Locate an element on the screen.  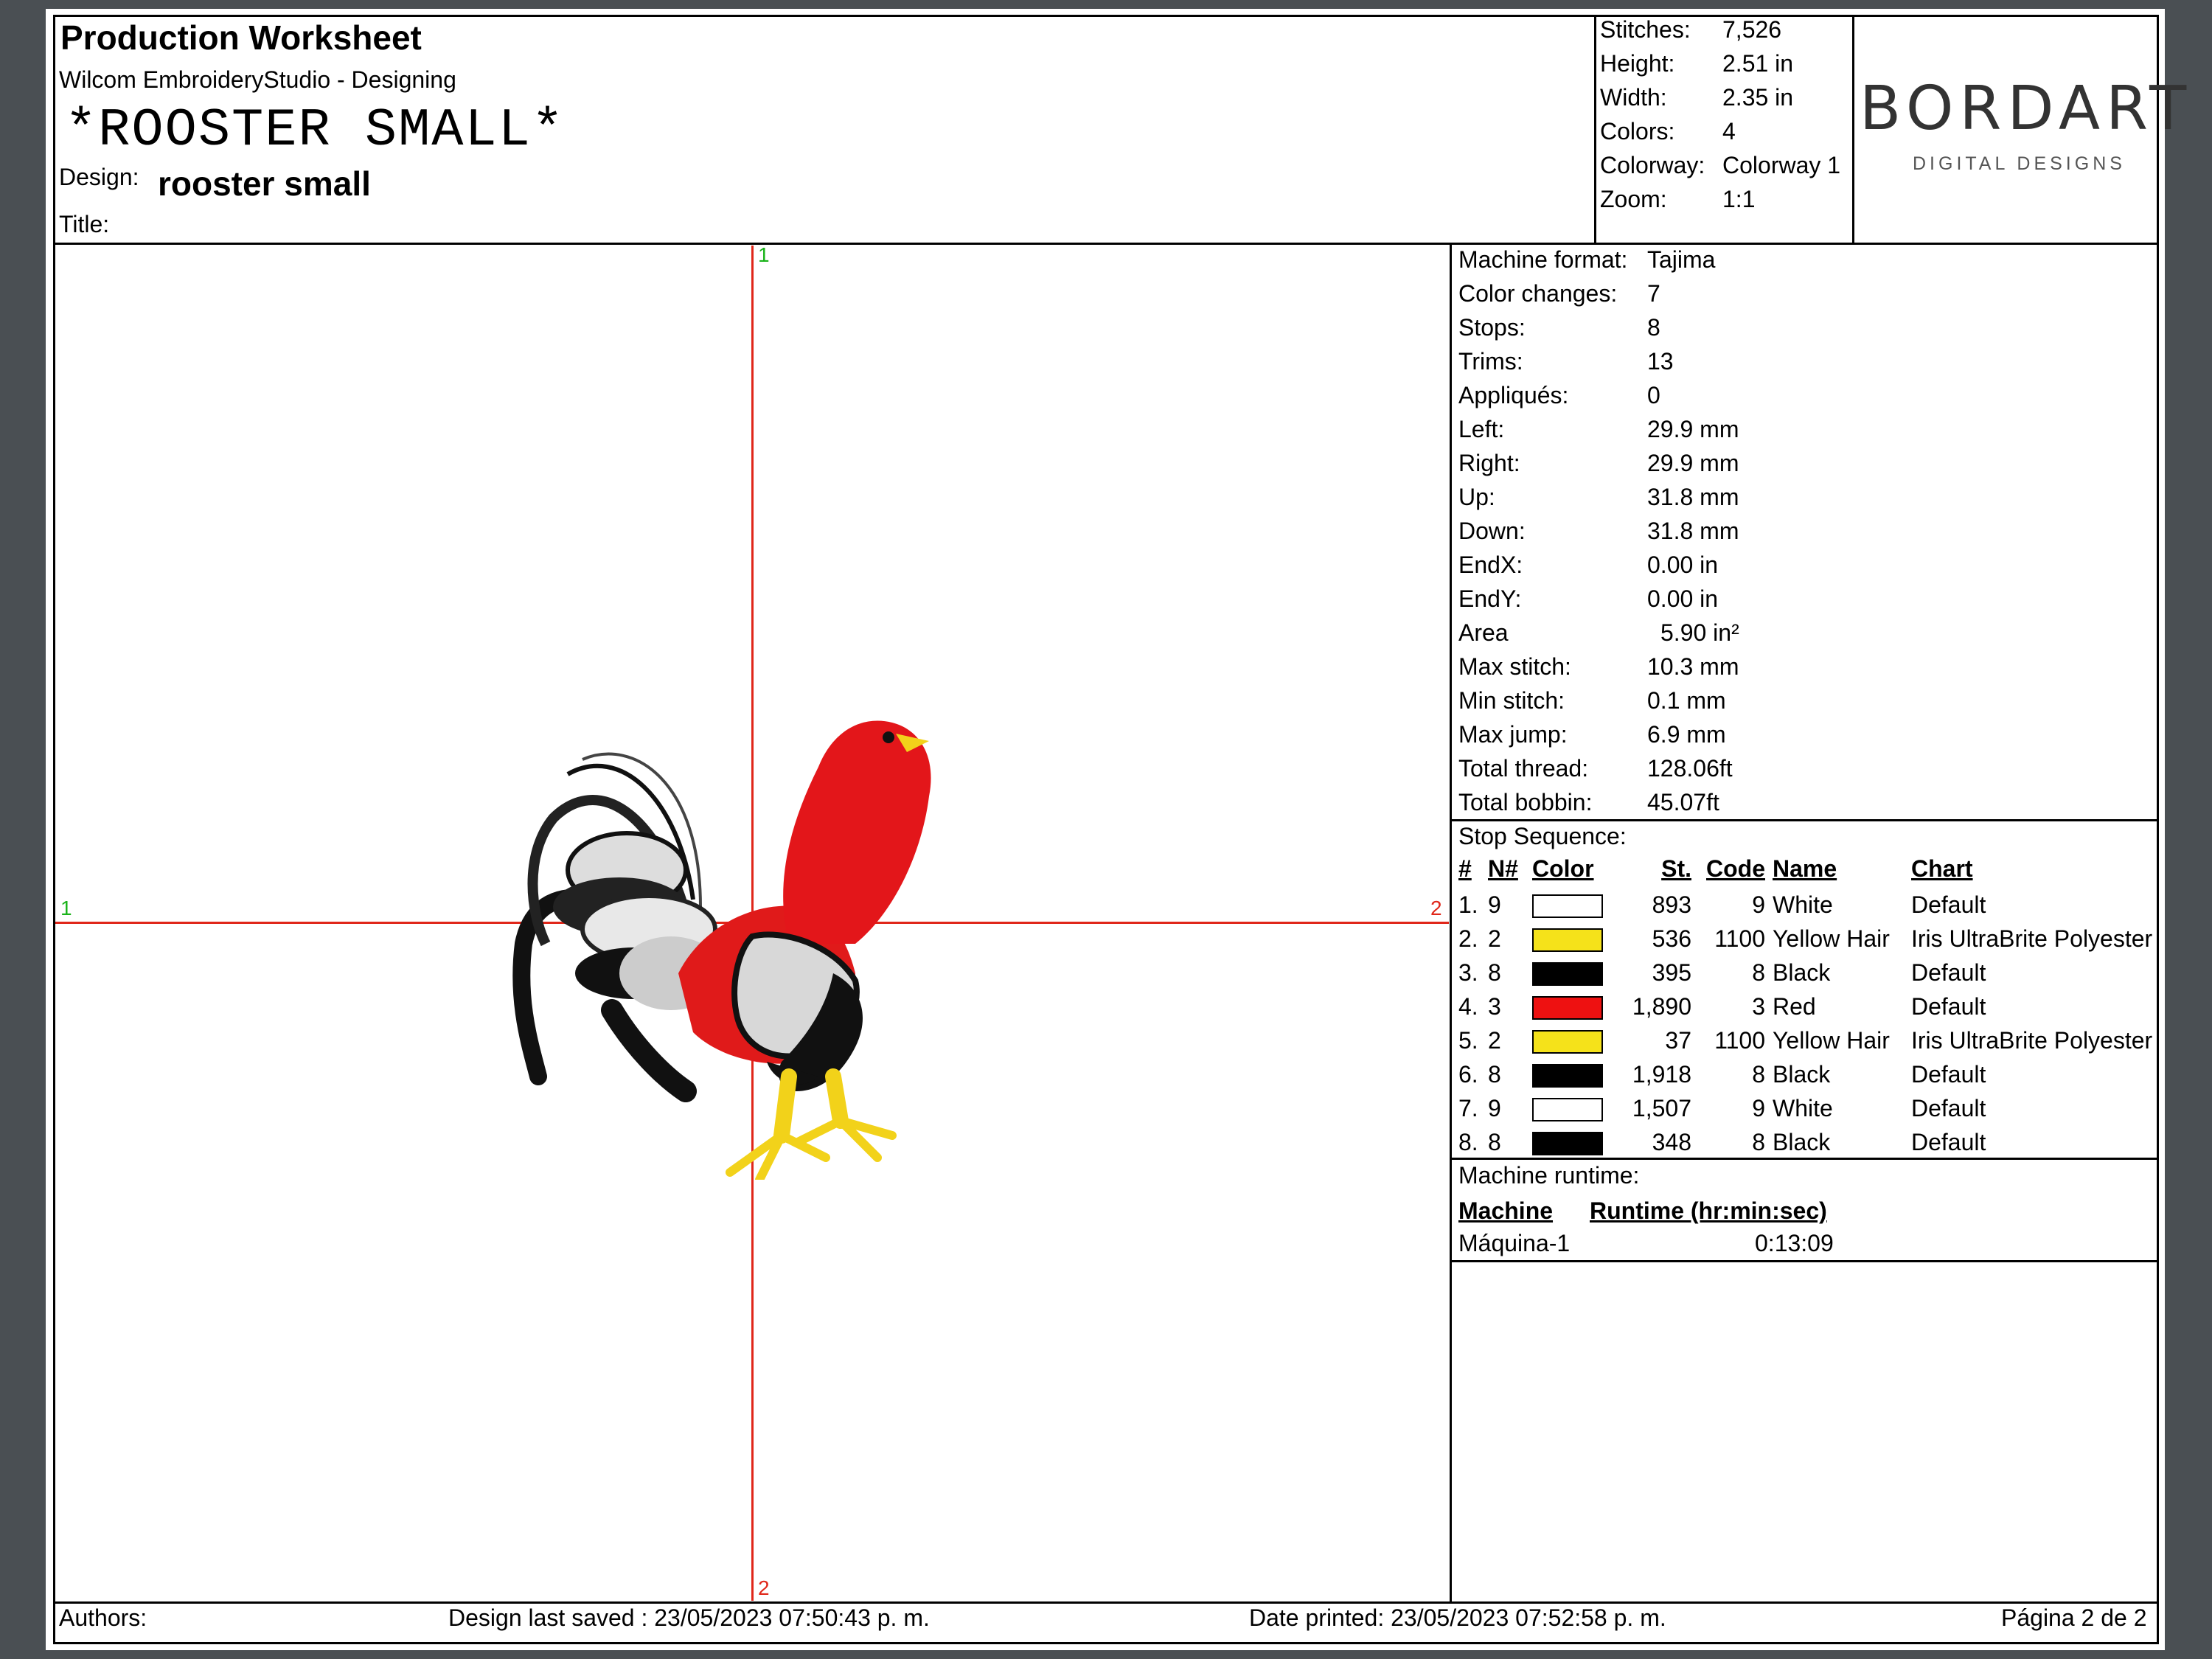
machine-info-value: 45.07ft is located at coordinates (1683, 802).